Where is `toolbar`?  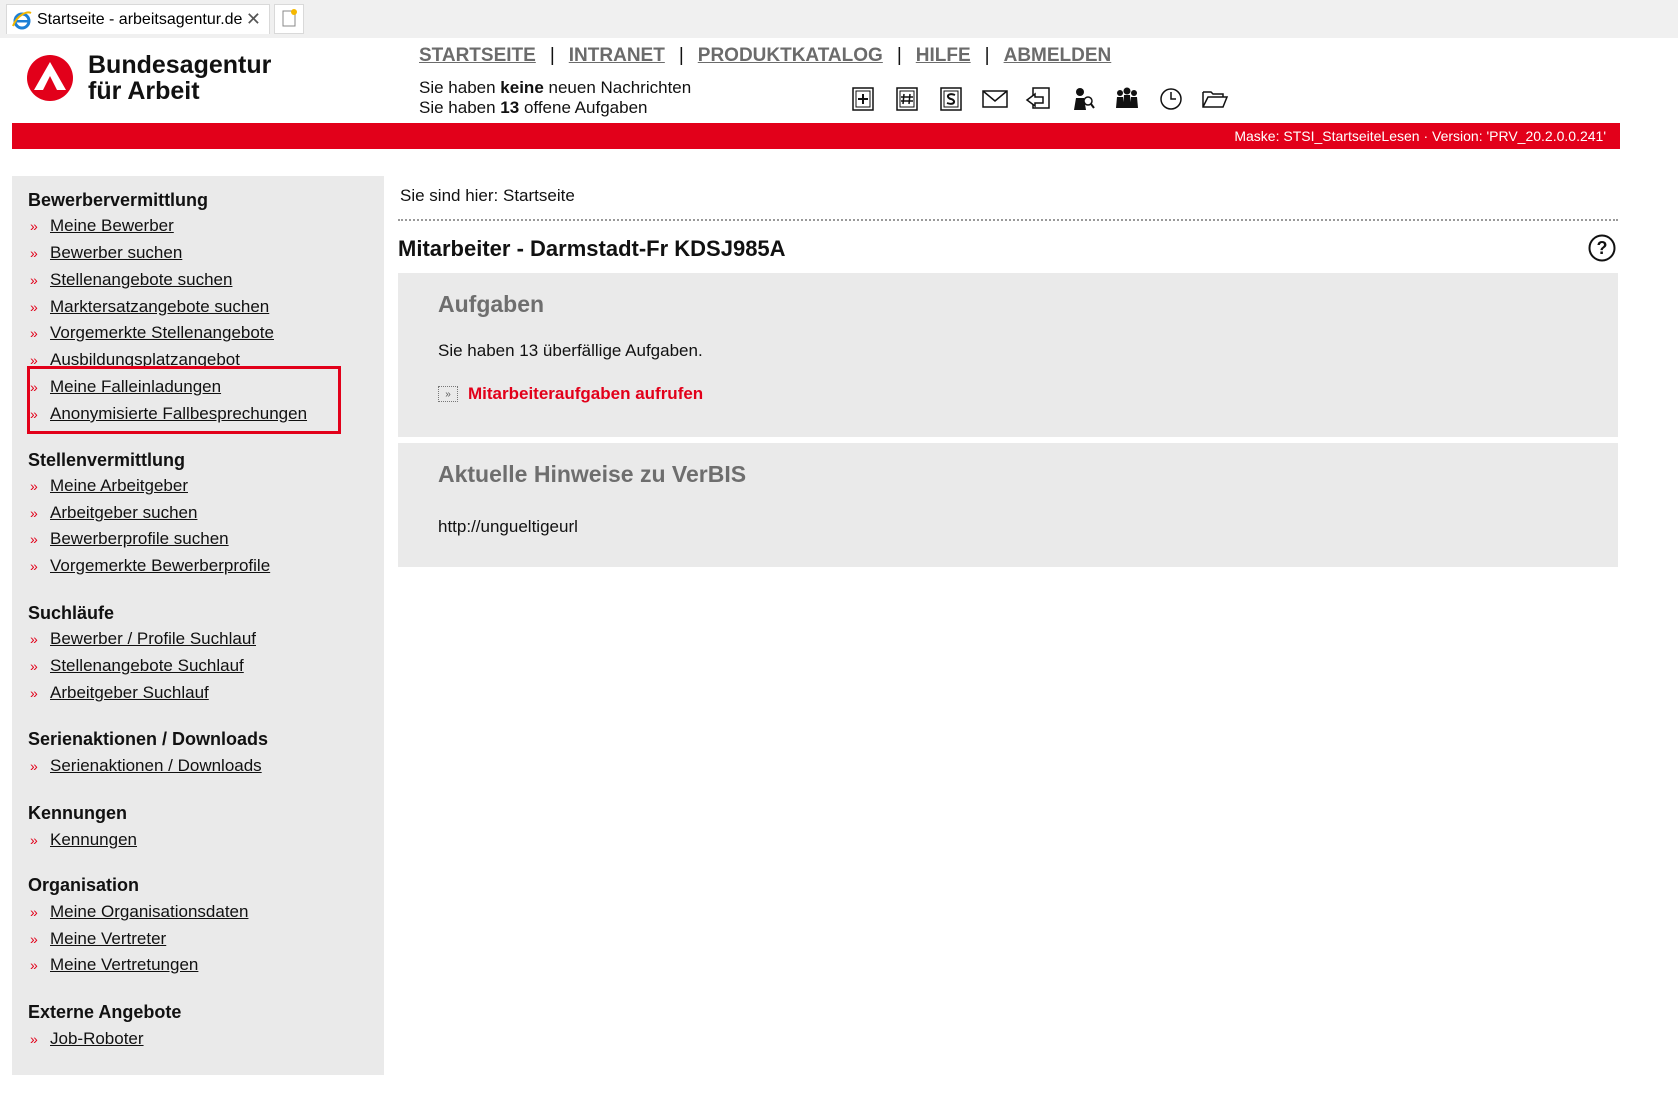 toolbar is located at coordinates (1039, 99).